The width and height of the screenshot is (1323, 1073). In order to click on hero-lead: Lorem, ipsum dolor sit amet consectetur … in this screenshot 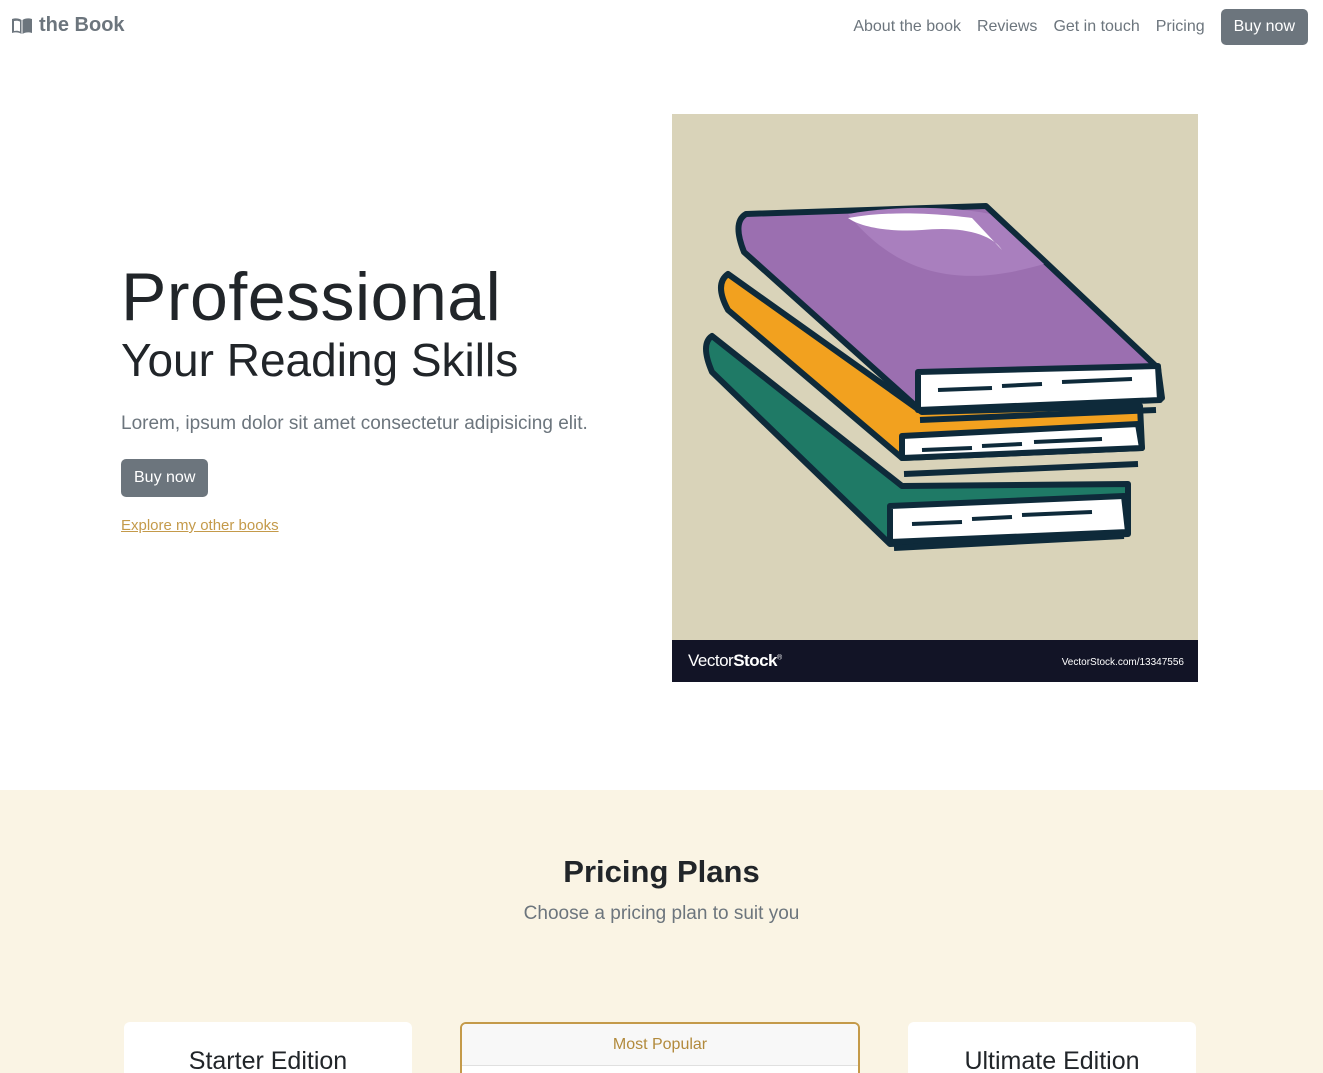, I will do `click(354, 423)`.